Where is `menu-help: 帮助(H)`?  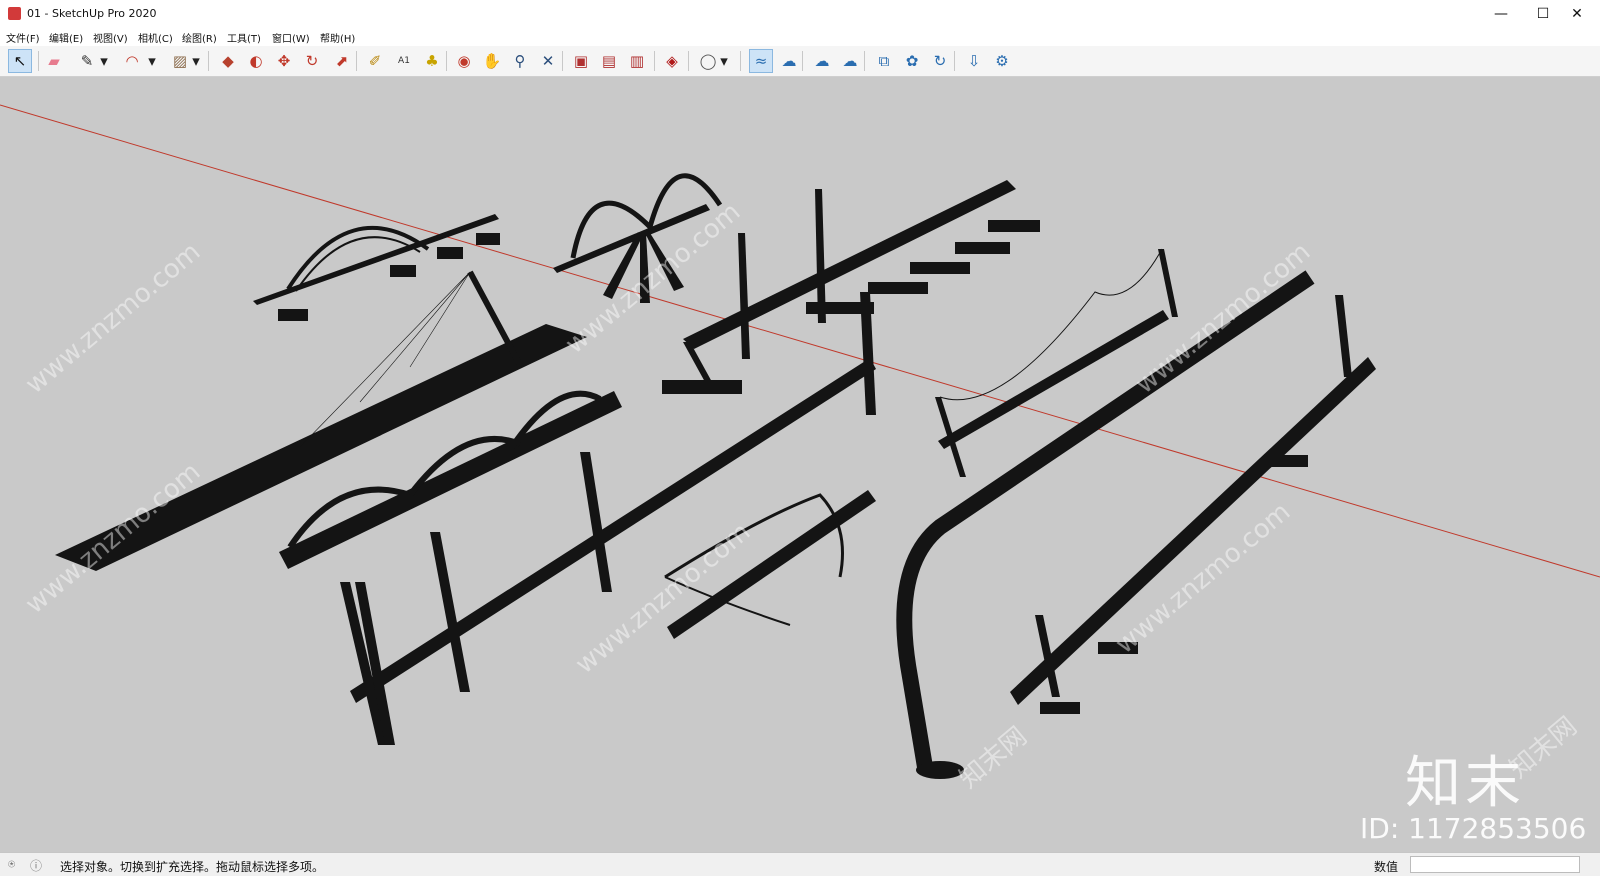
menu-help: 帮助(H) is located at coordinates (337, 37).